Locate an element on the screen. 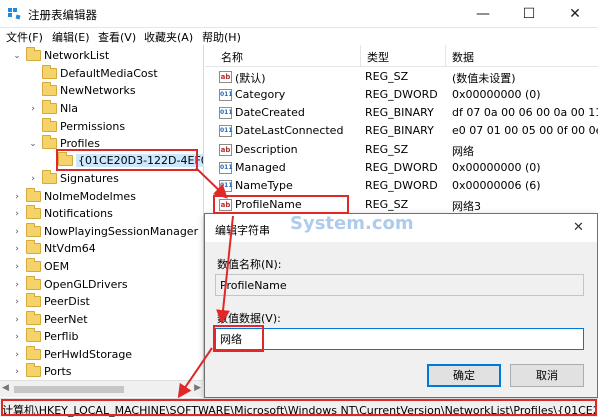  value-name: ProfileName is located at coordinates (268, 204).